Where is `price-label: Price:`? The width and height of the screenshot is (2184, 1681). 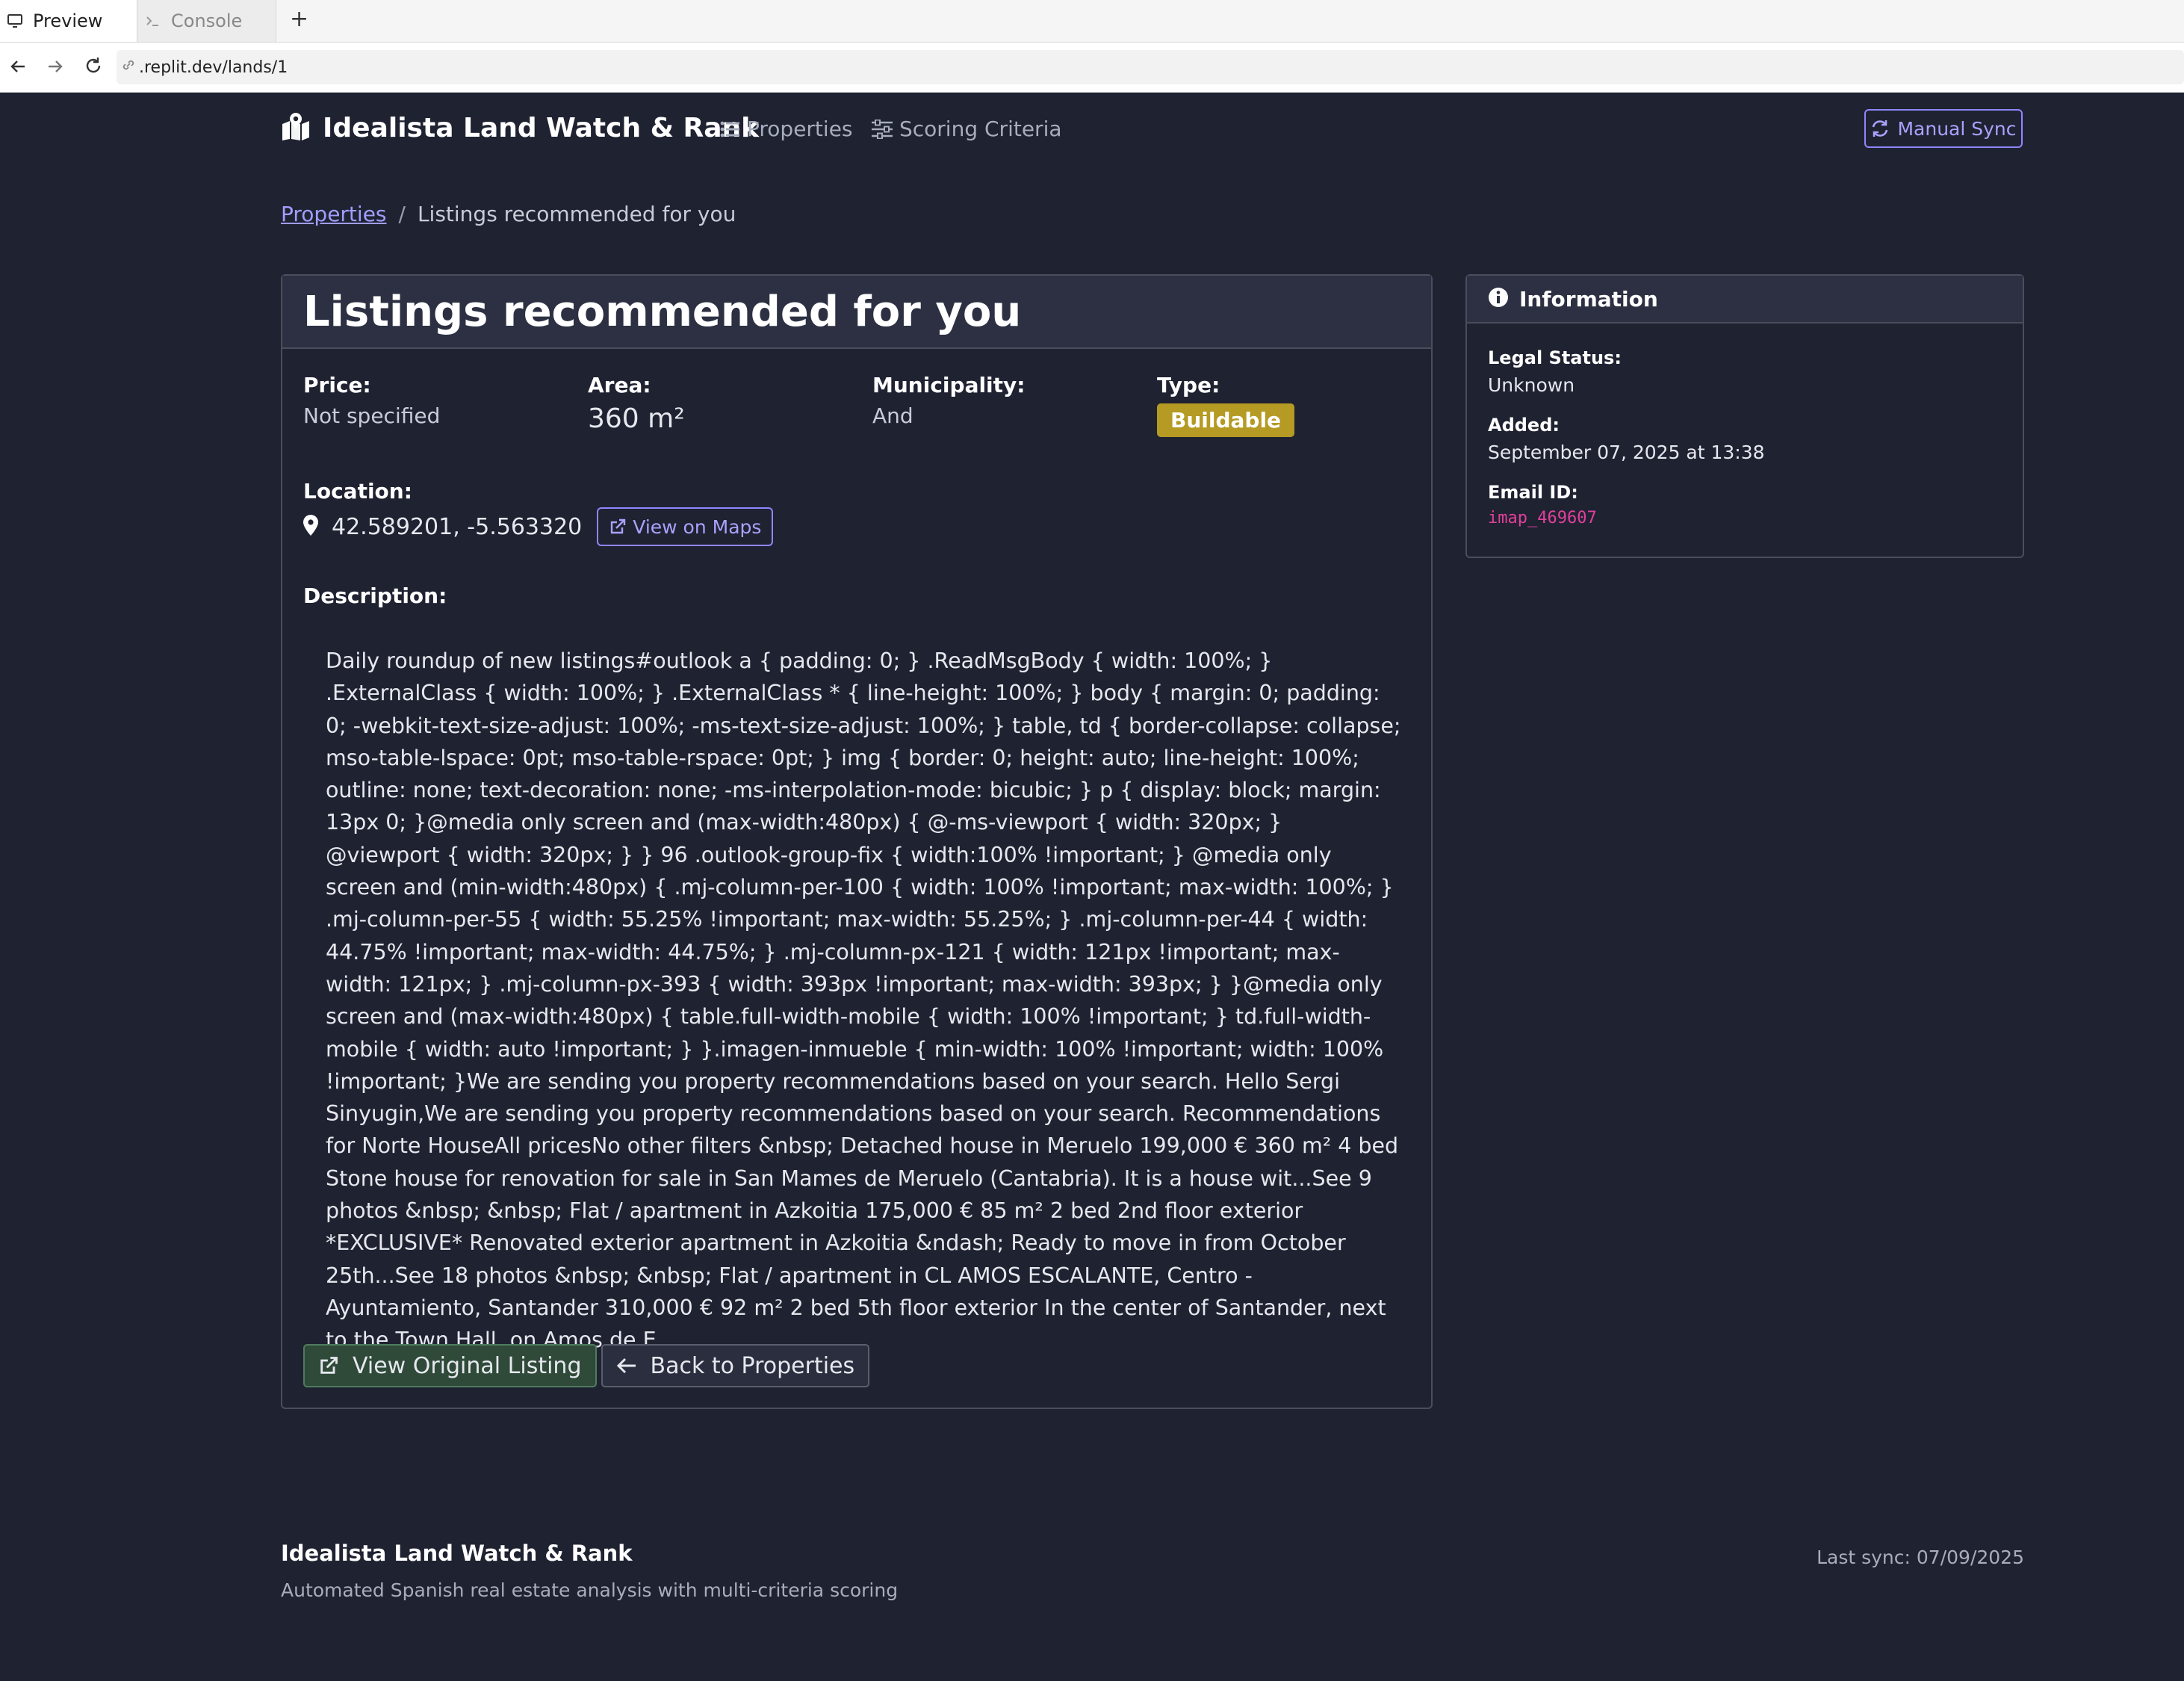 price-label: Price: is located at coordinates (337, 385).